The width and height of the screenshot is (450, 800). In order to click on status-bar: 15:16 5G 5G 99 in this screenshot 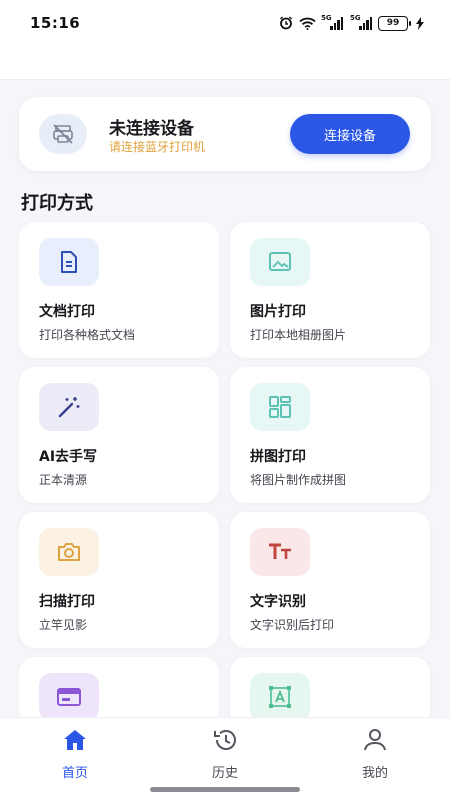, I will do `click(225, 23)`.